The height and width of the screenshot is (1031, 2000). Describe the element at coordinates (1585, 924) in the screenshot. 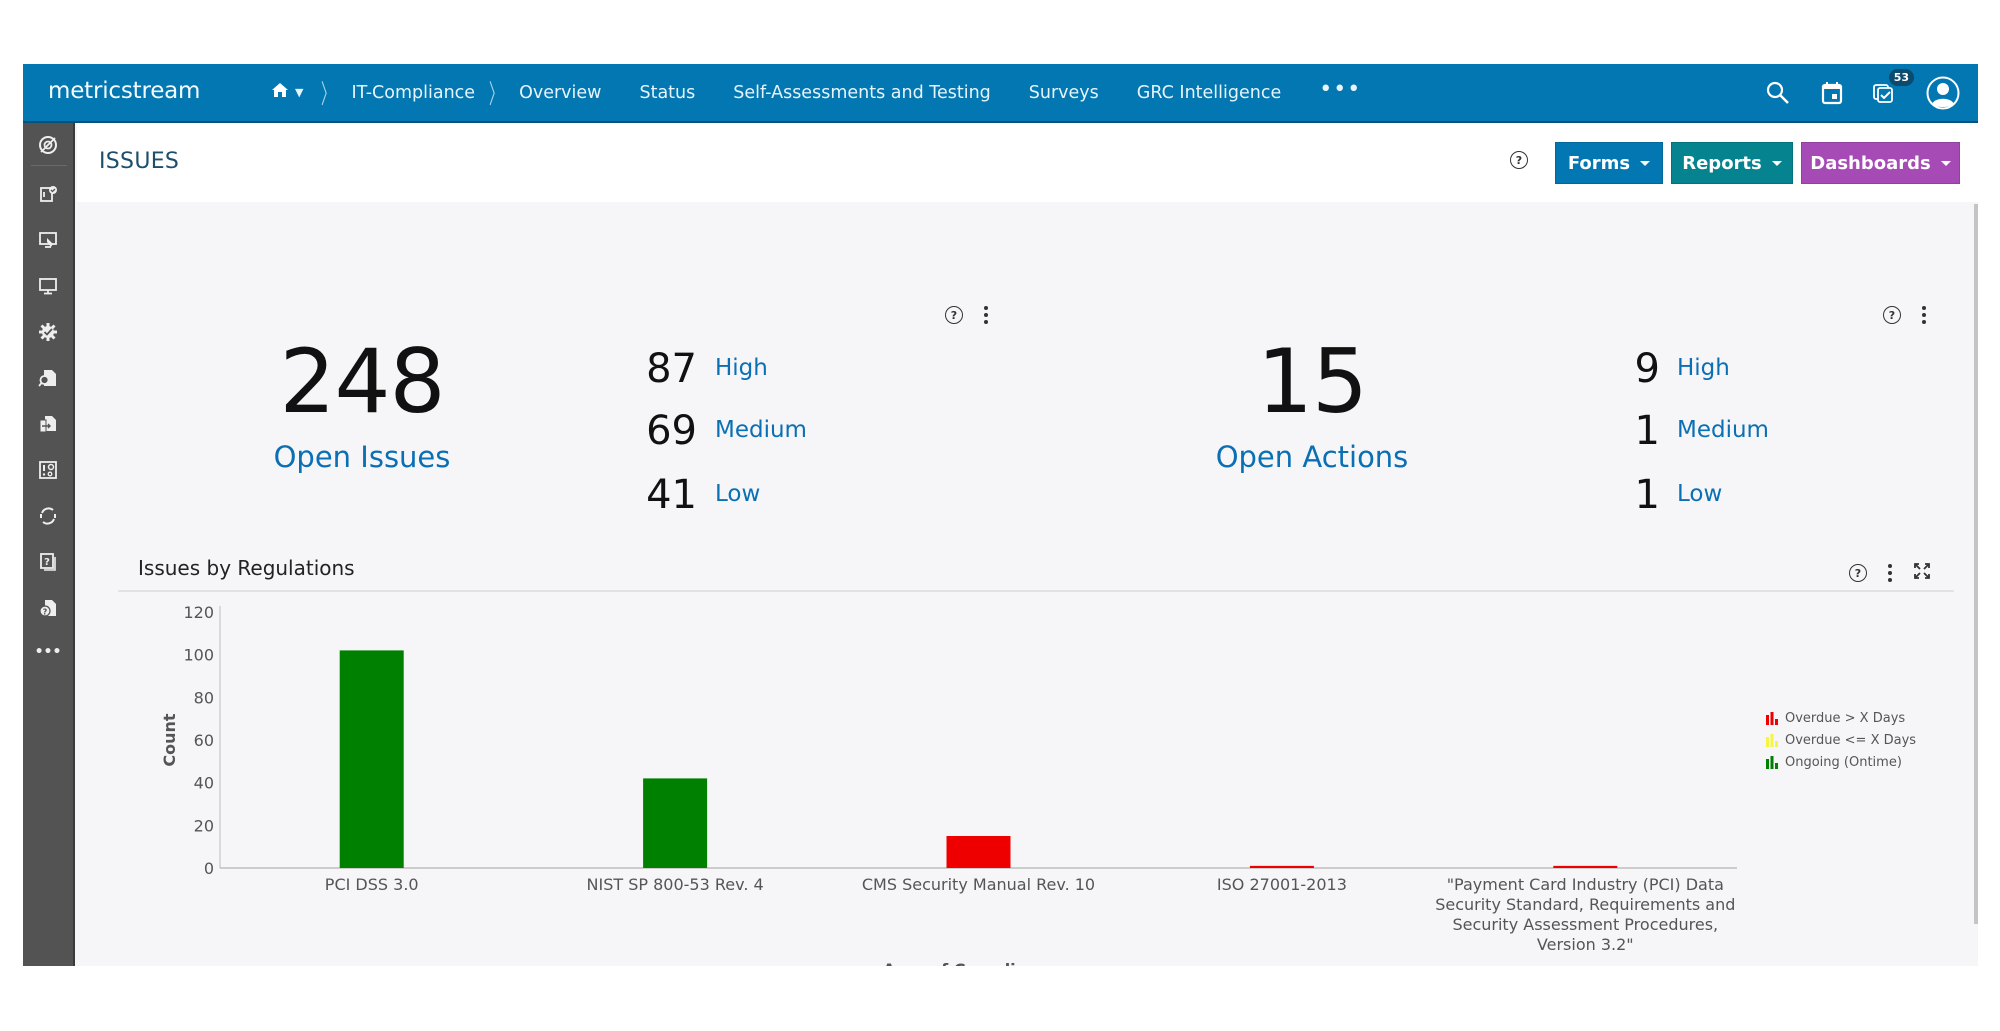

I see `x-tick-label: Security Assessment Procedures,` at that location.